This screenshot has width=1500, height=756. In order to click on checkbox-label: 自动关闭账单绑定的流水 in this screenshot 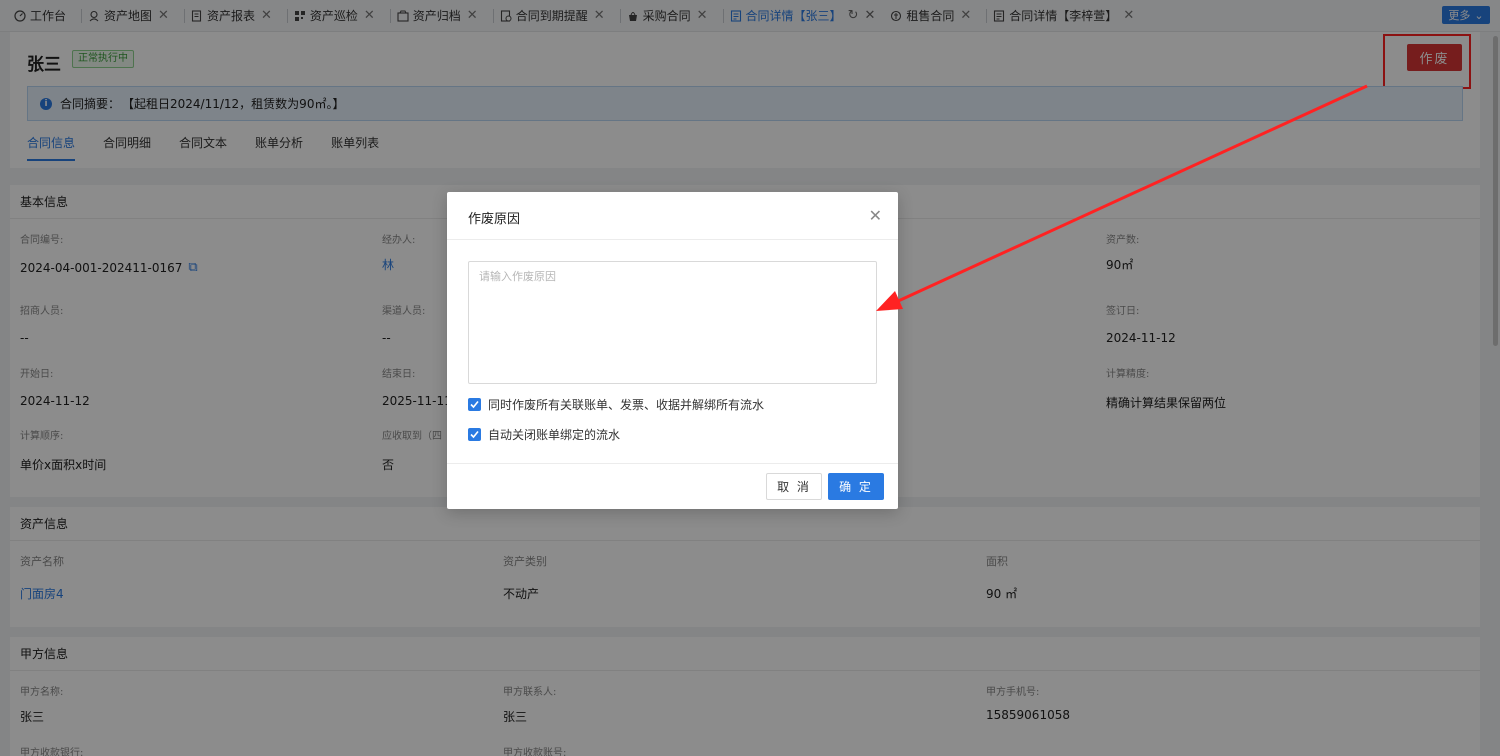, I will do `click(554, 435)`.